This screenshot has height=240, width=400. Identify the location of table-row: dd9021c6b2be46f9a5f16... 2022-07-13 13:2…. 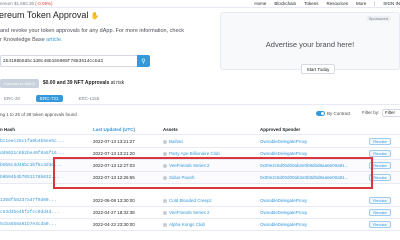
(200, 154).